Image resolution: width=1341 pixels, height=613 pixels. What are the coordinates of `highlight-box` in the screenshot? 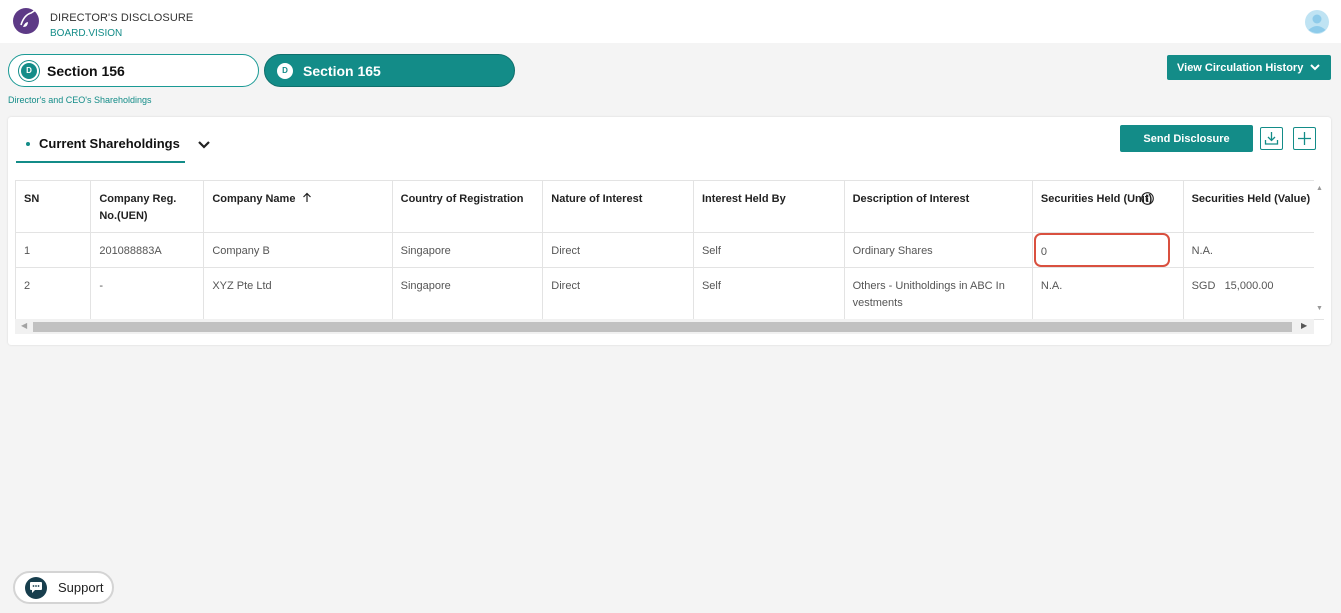 It's located at (1101, 250).